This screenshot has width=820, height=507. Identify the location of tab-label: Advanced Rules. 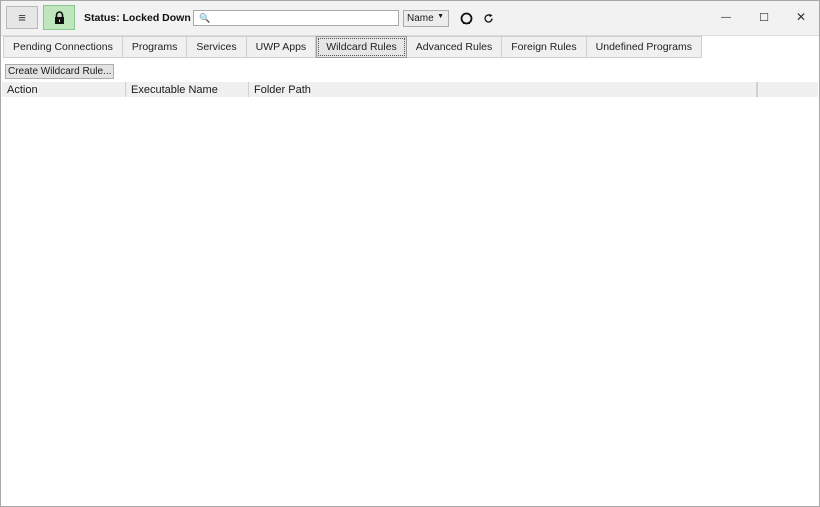
(454, 47).